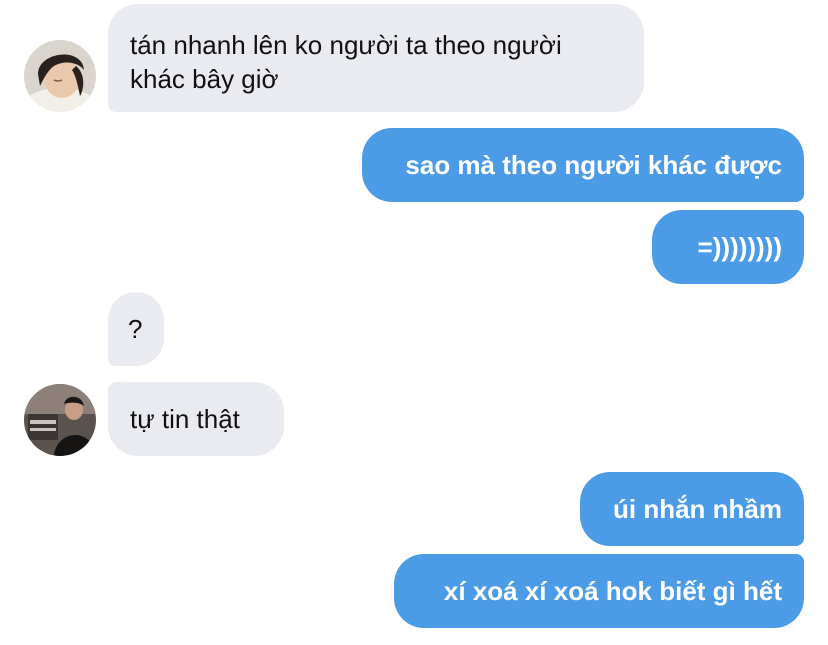 This screenshot has width=828, height=645. Describe the element at coordinates (612, 591) in the screenshot. I see `message-text: xí xoá xí xoá hok biết gì hết` at that location.